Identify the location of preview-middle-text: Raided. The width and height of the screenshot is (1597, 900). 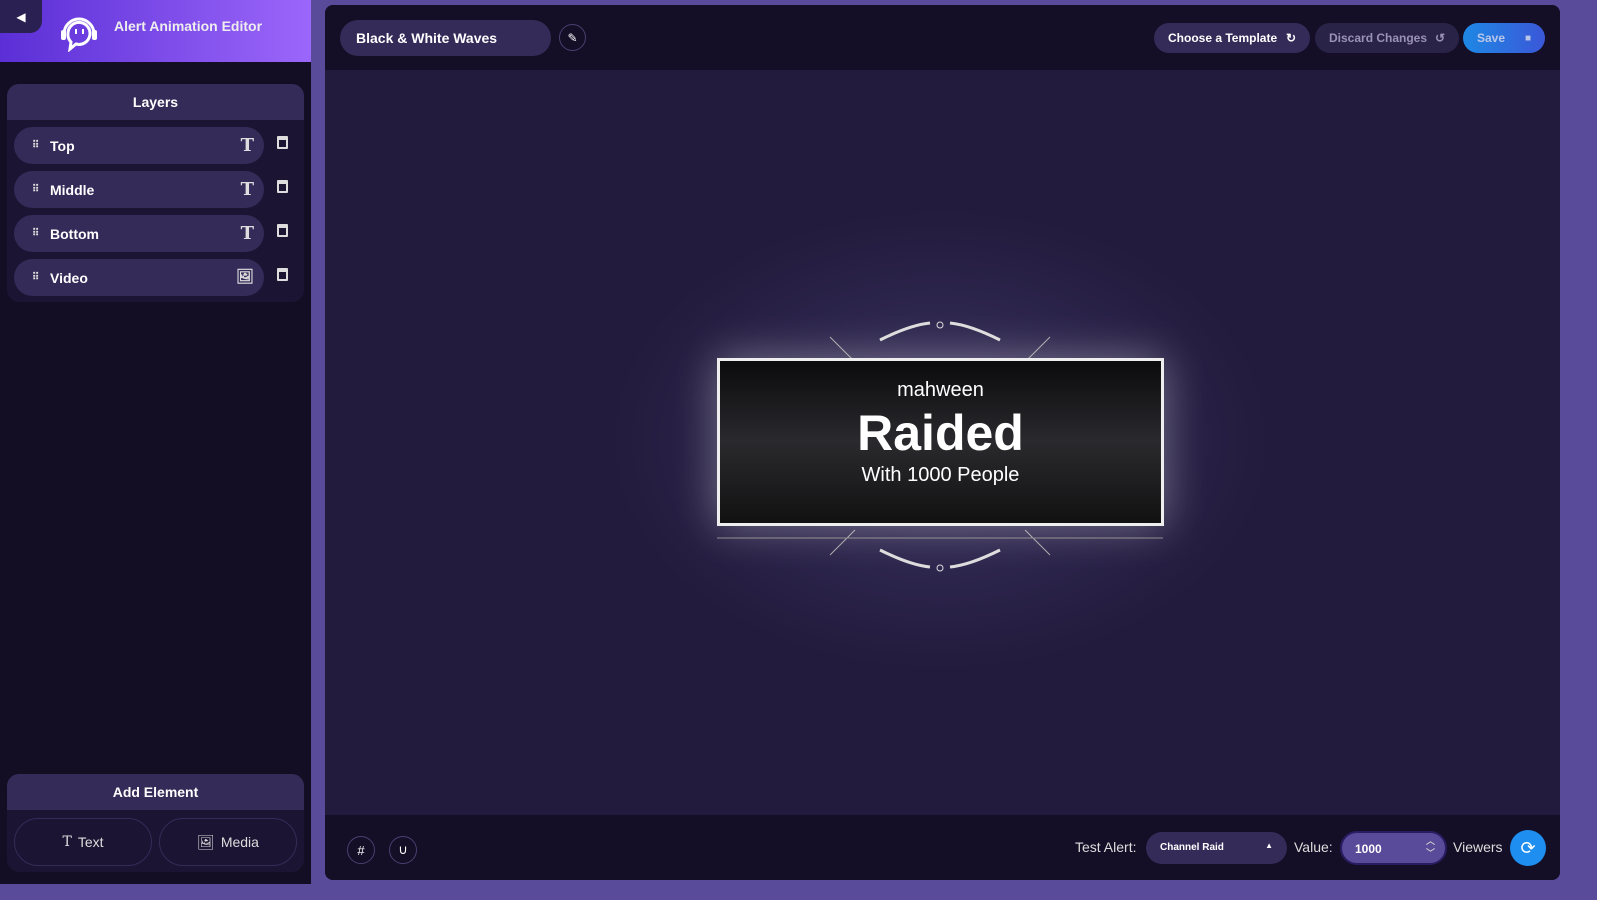
(940, 433).